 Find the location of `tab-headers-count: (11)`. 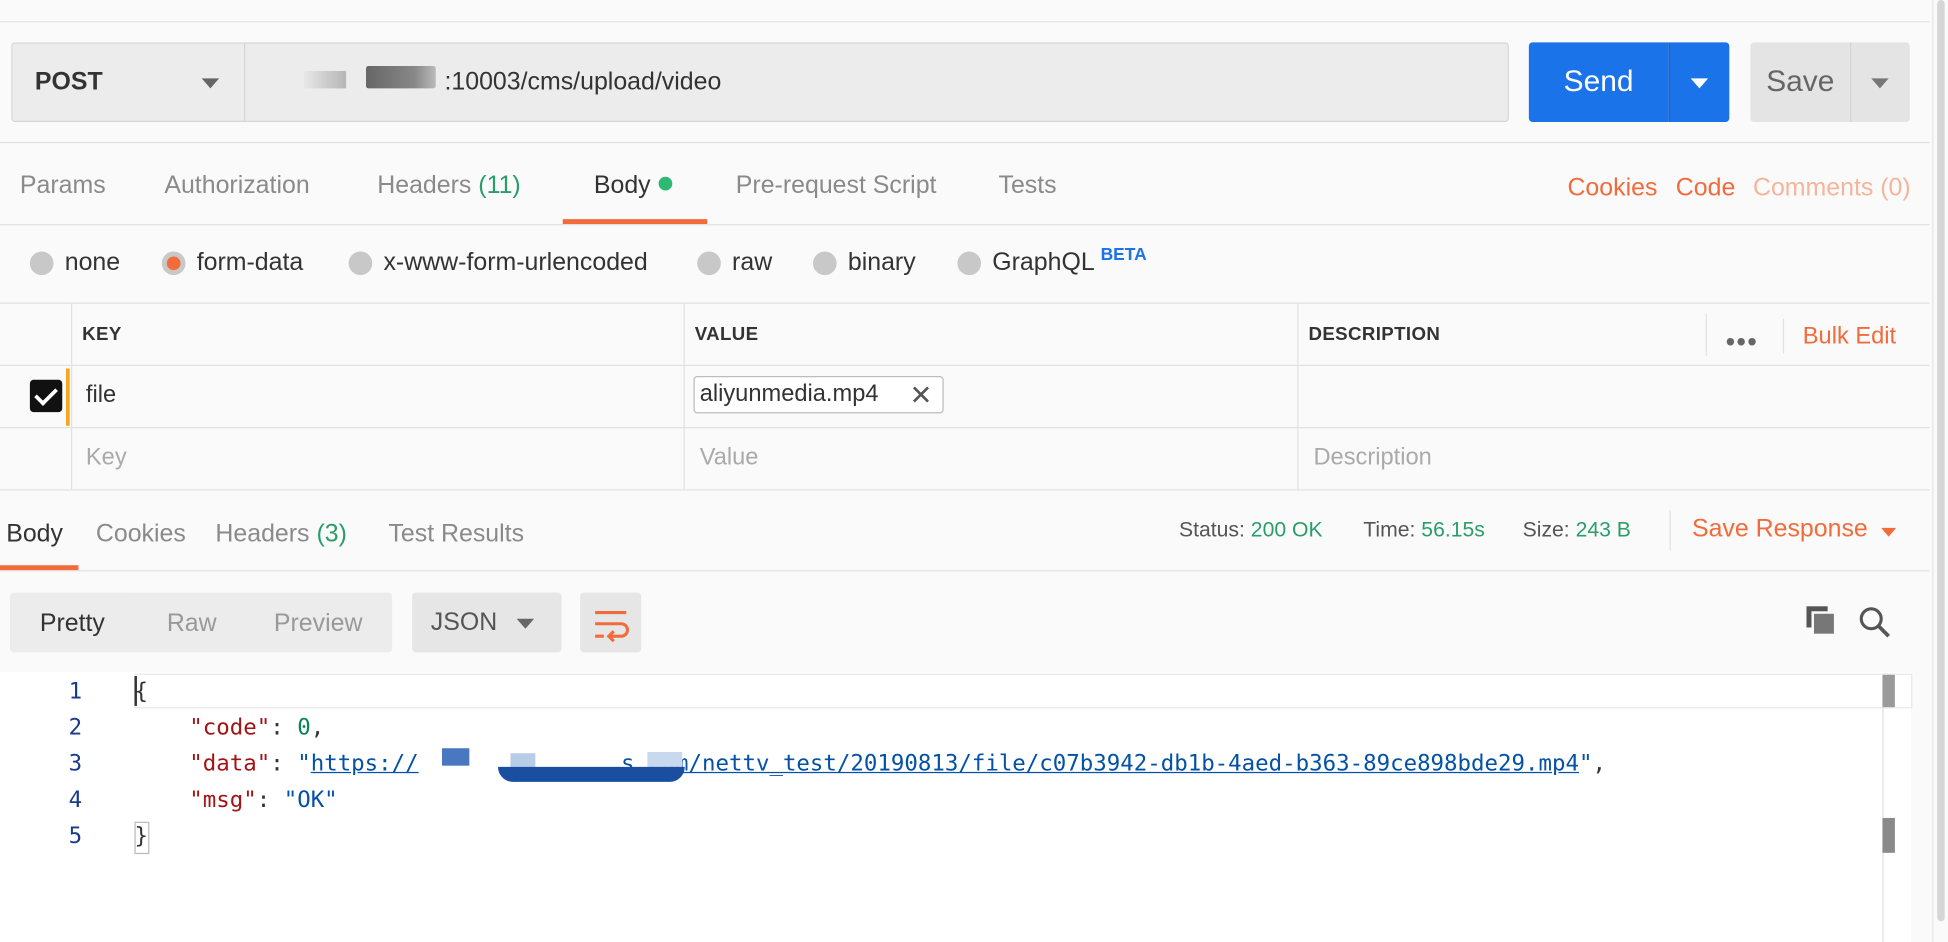

tab-headers-count: (11) is located at coordinates (499, 185).